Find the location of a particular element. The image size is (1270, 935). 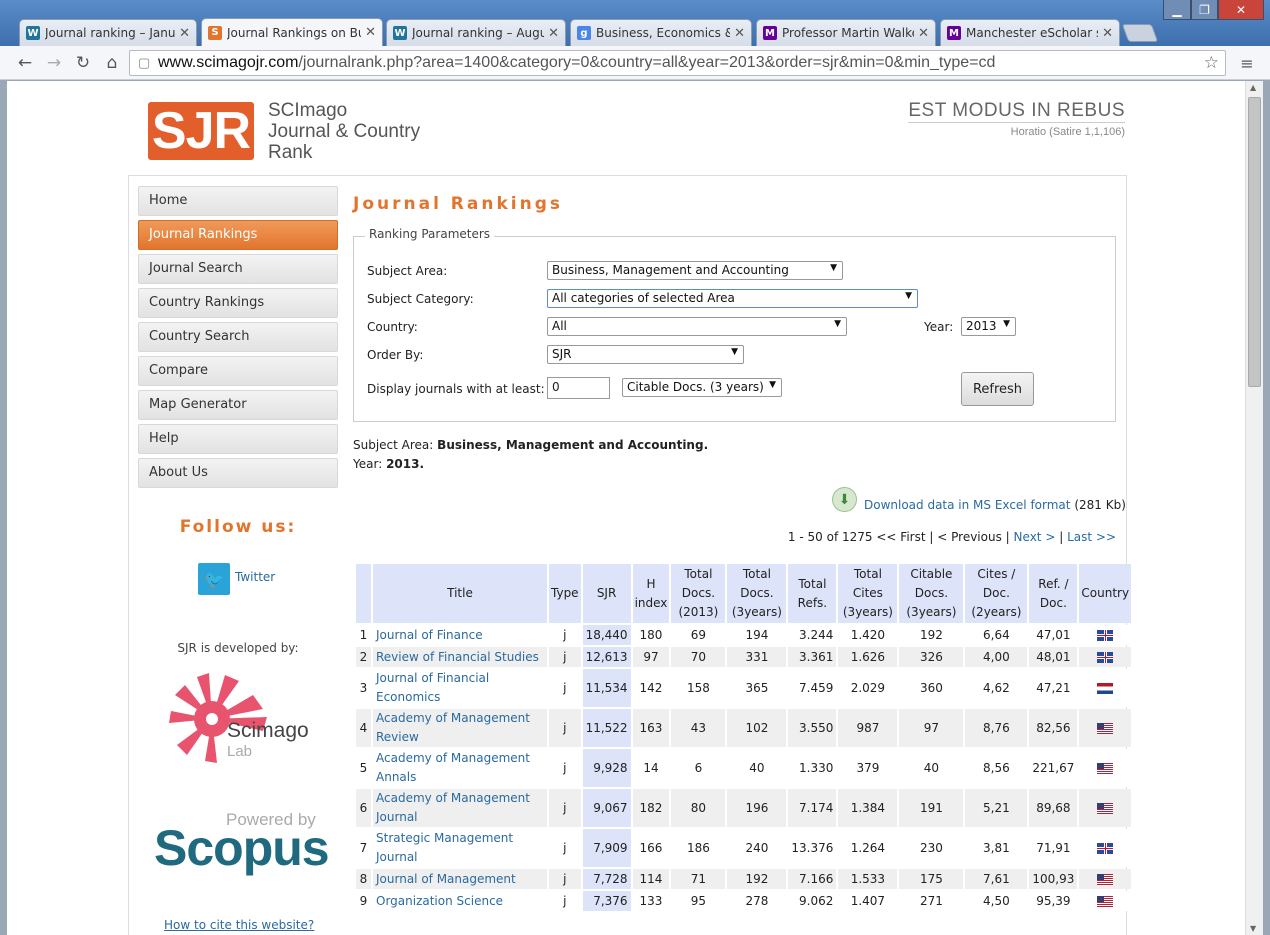

h-index-cell: 163 is located at coordinates (651, 728).